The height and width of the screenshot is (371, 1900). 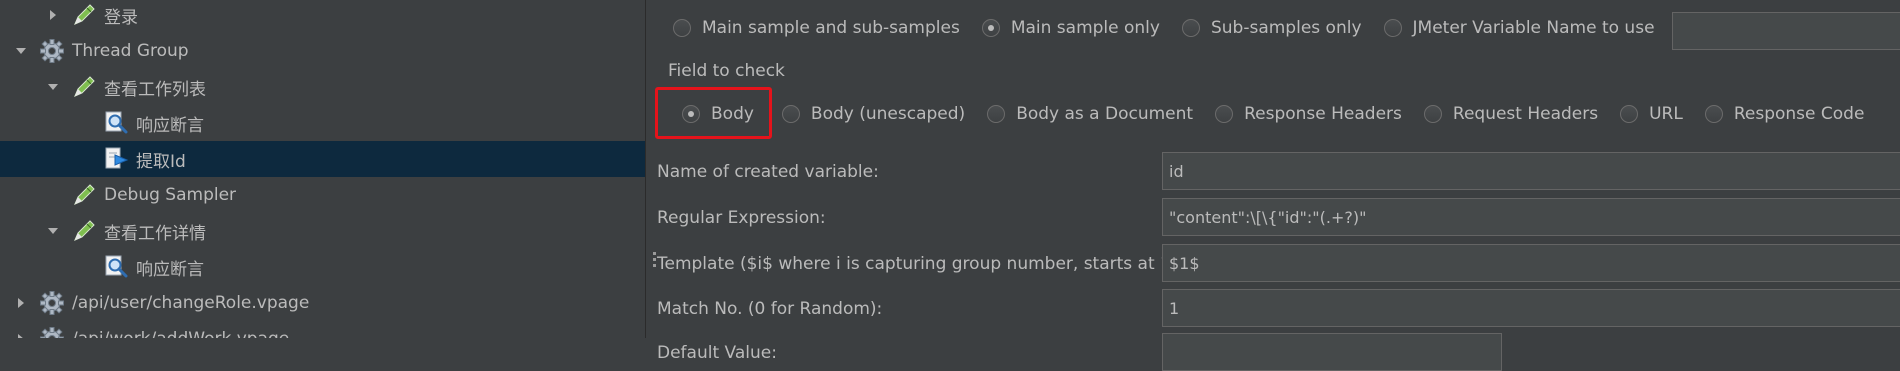 I want to click on jmeter-variable-name-input, so click(x=1786, y=31).